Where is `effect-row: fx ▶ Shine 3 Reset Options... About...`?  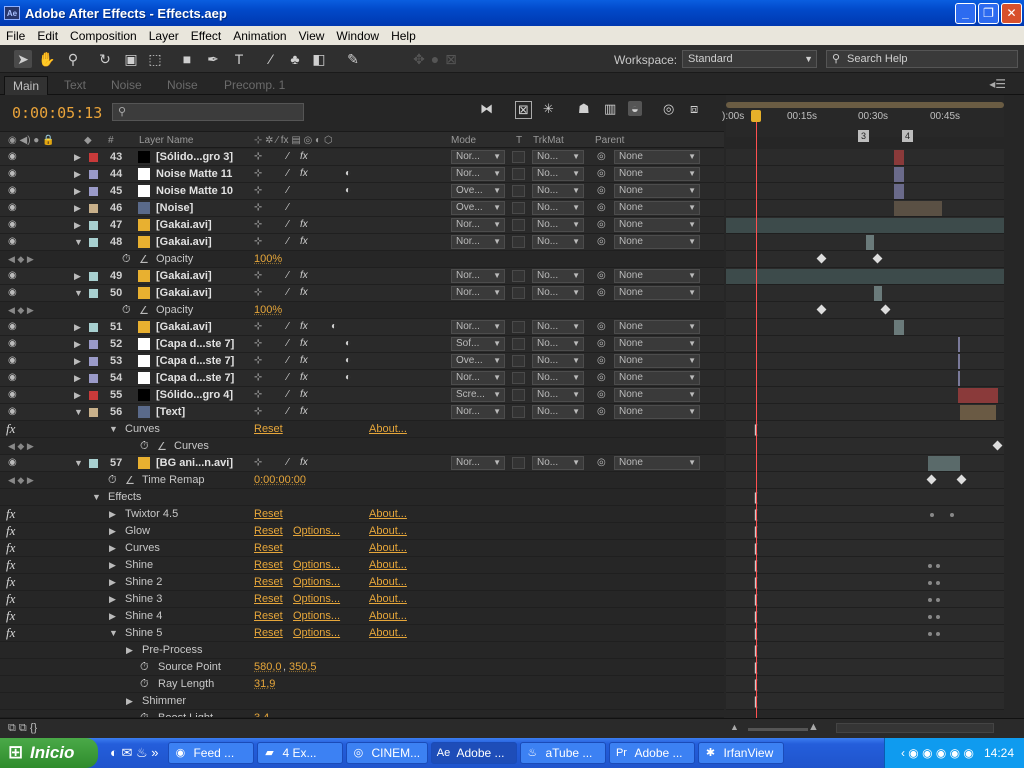 effect-row: fx ▶ Shine 3 Reset Options... About... is located at coordinates (362, 599).